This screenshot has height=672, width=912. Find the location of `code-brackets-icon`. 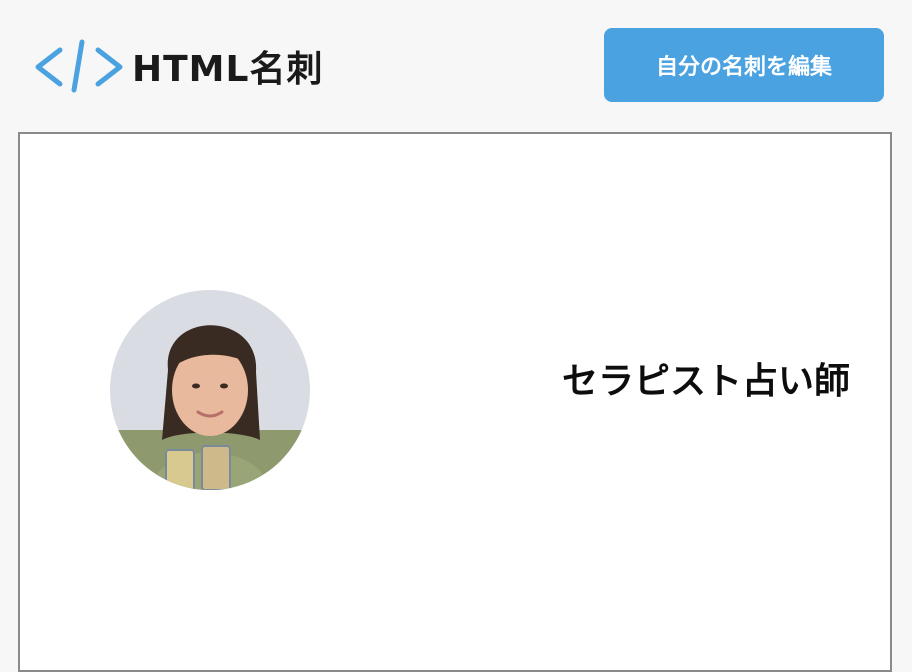

code-brackets-icon is located at coordinates (79, 66).